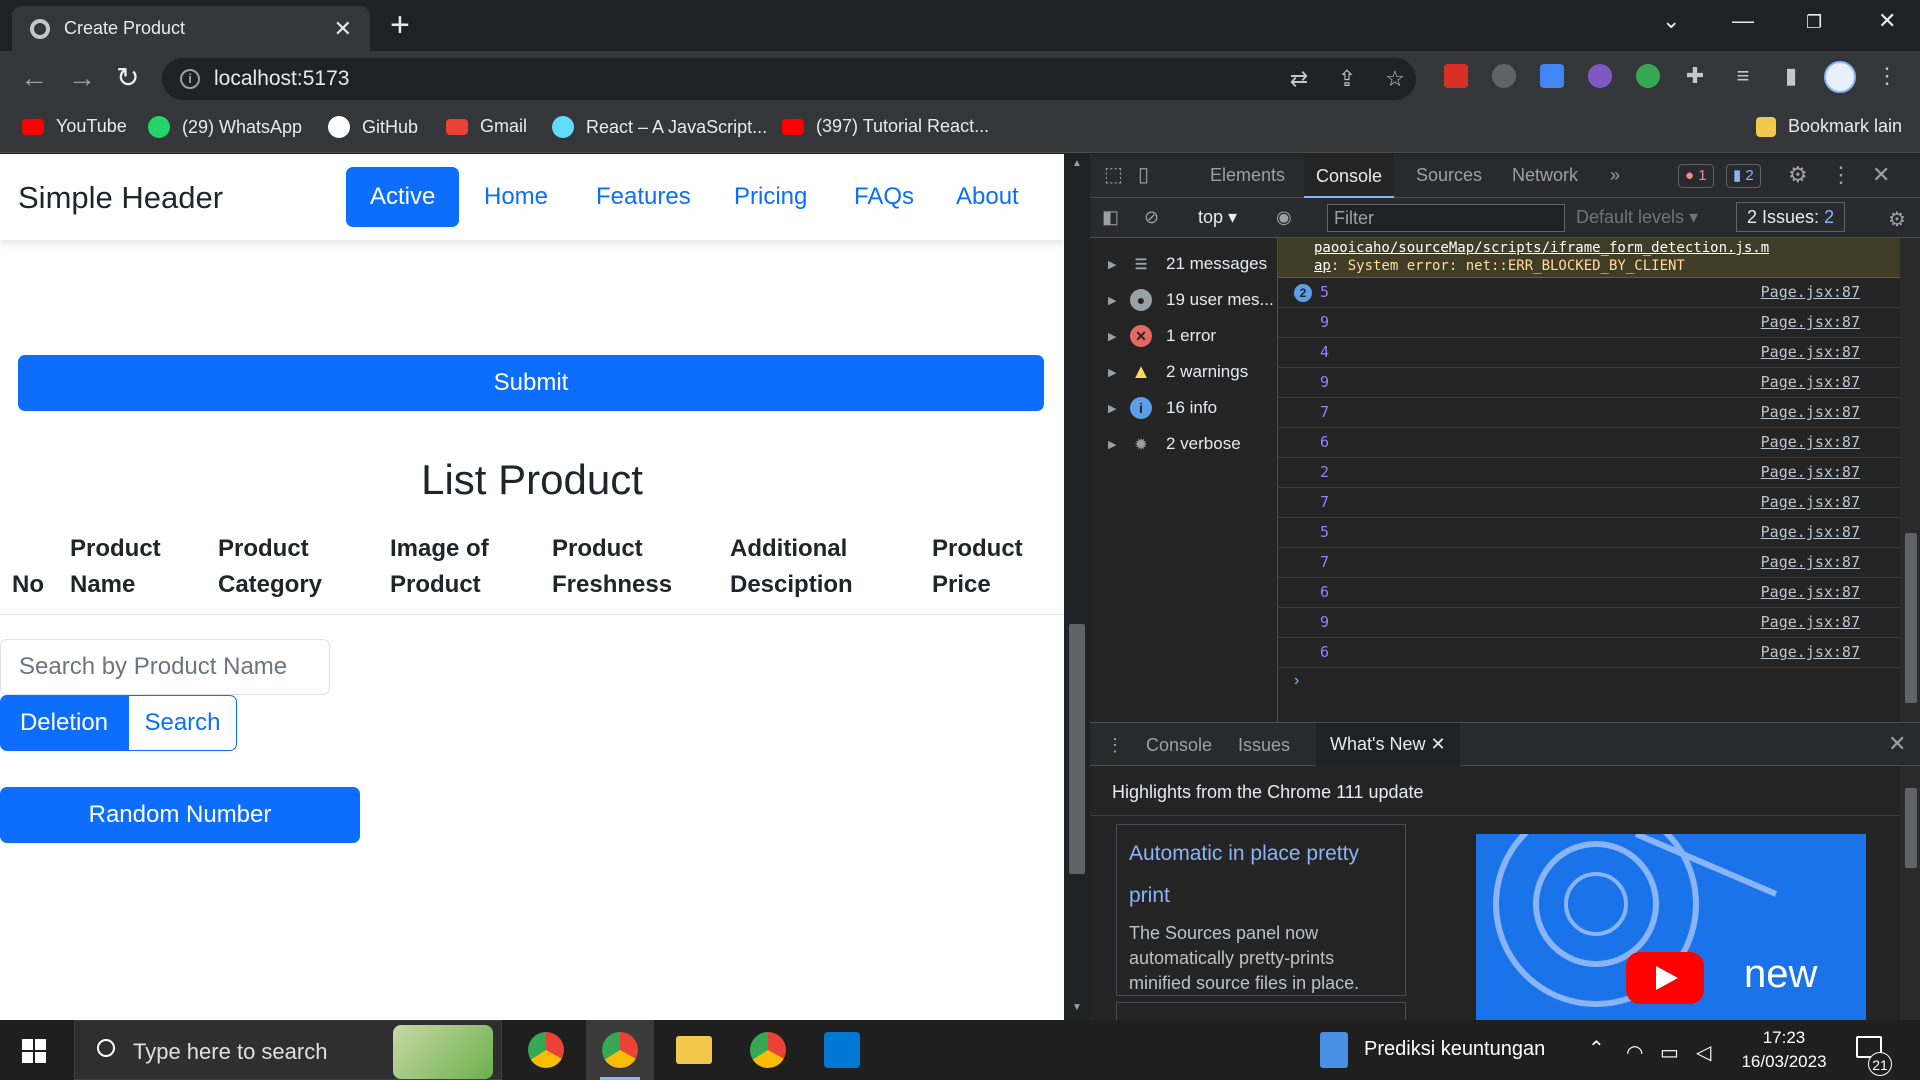  What do you see at coordinates (789, 79) in the screenshot?
I see `address-bar: i localhost:5173 ⇄ ⇪ ☆` at bounding box center [789, 79].